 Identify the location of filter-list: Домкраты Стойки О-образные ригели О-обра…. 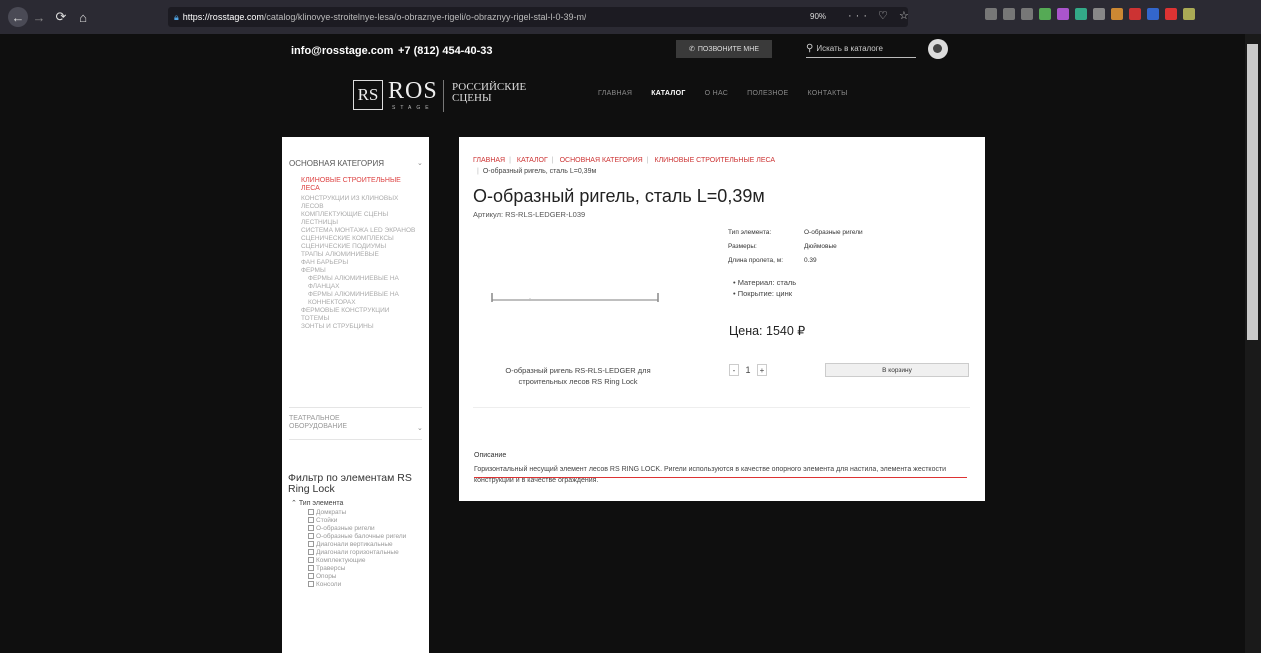
(363, 549).